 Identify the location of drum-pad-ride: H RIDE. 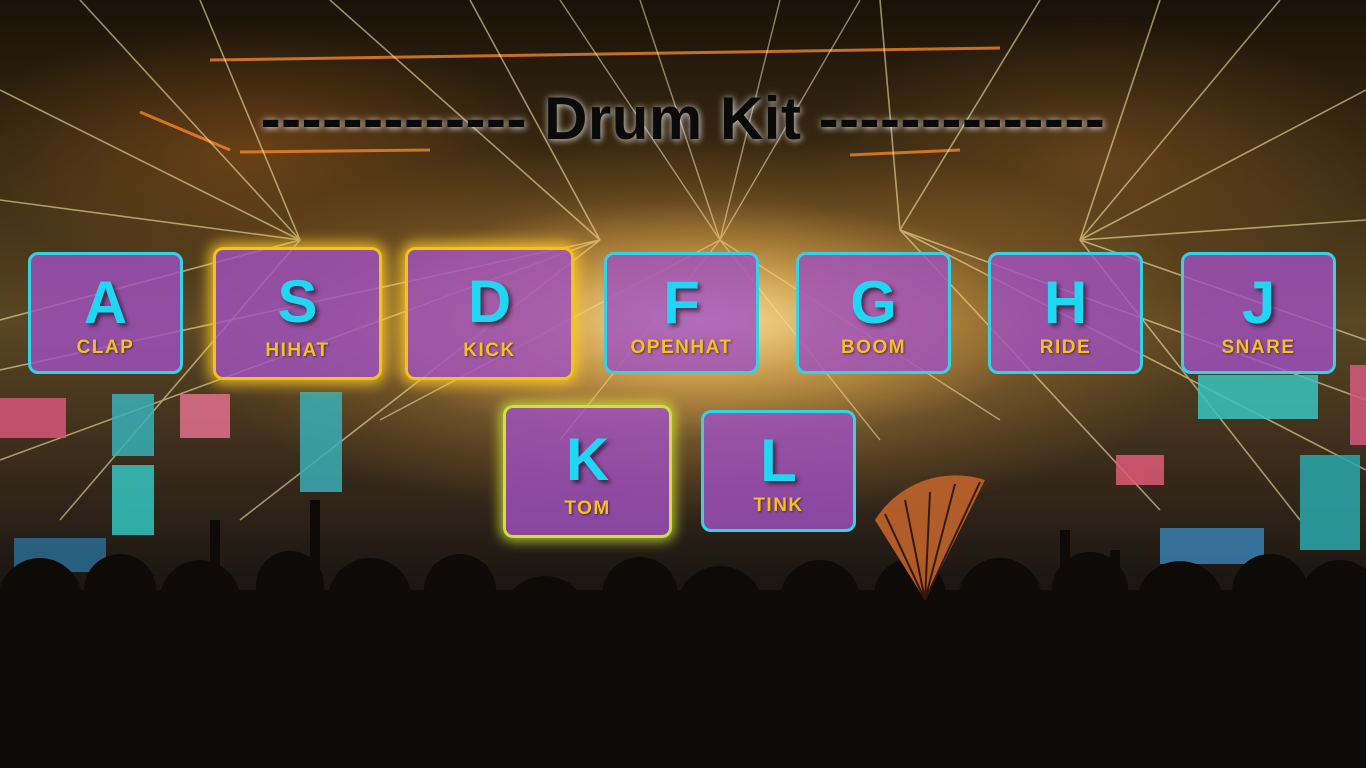
(1065, 313).